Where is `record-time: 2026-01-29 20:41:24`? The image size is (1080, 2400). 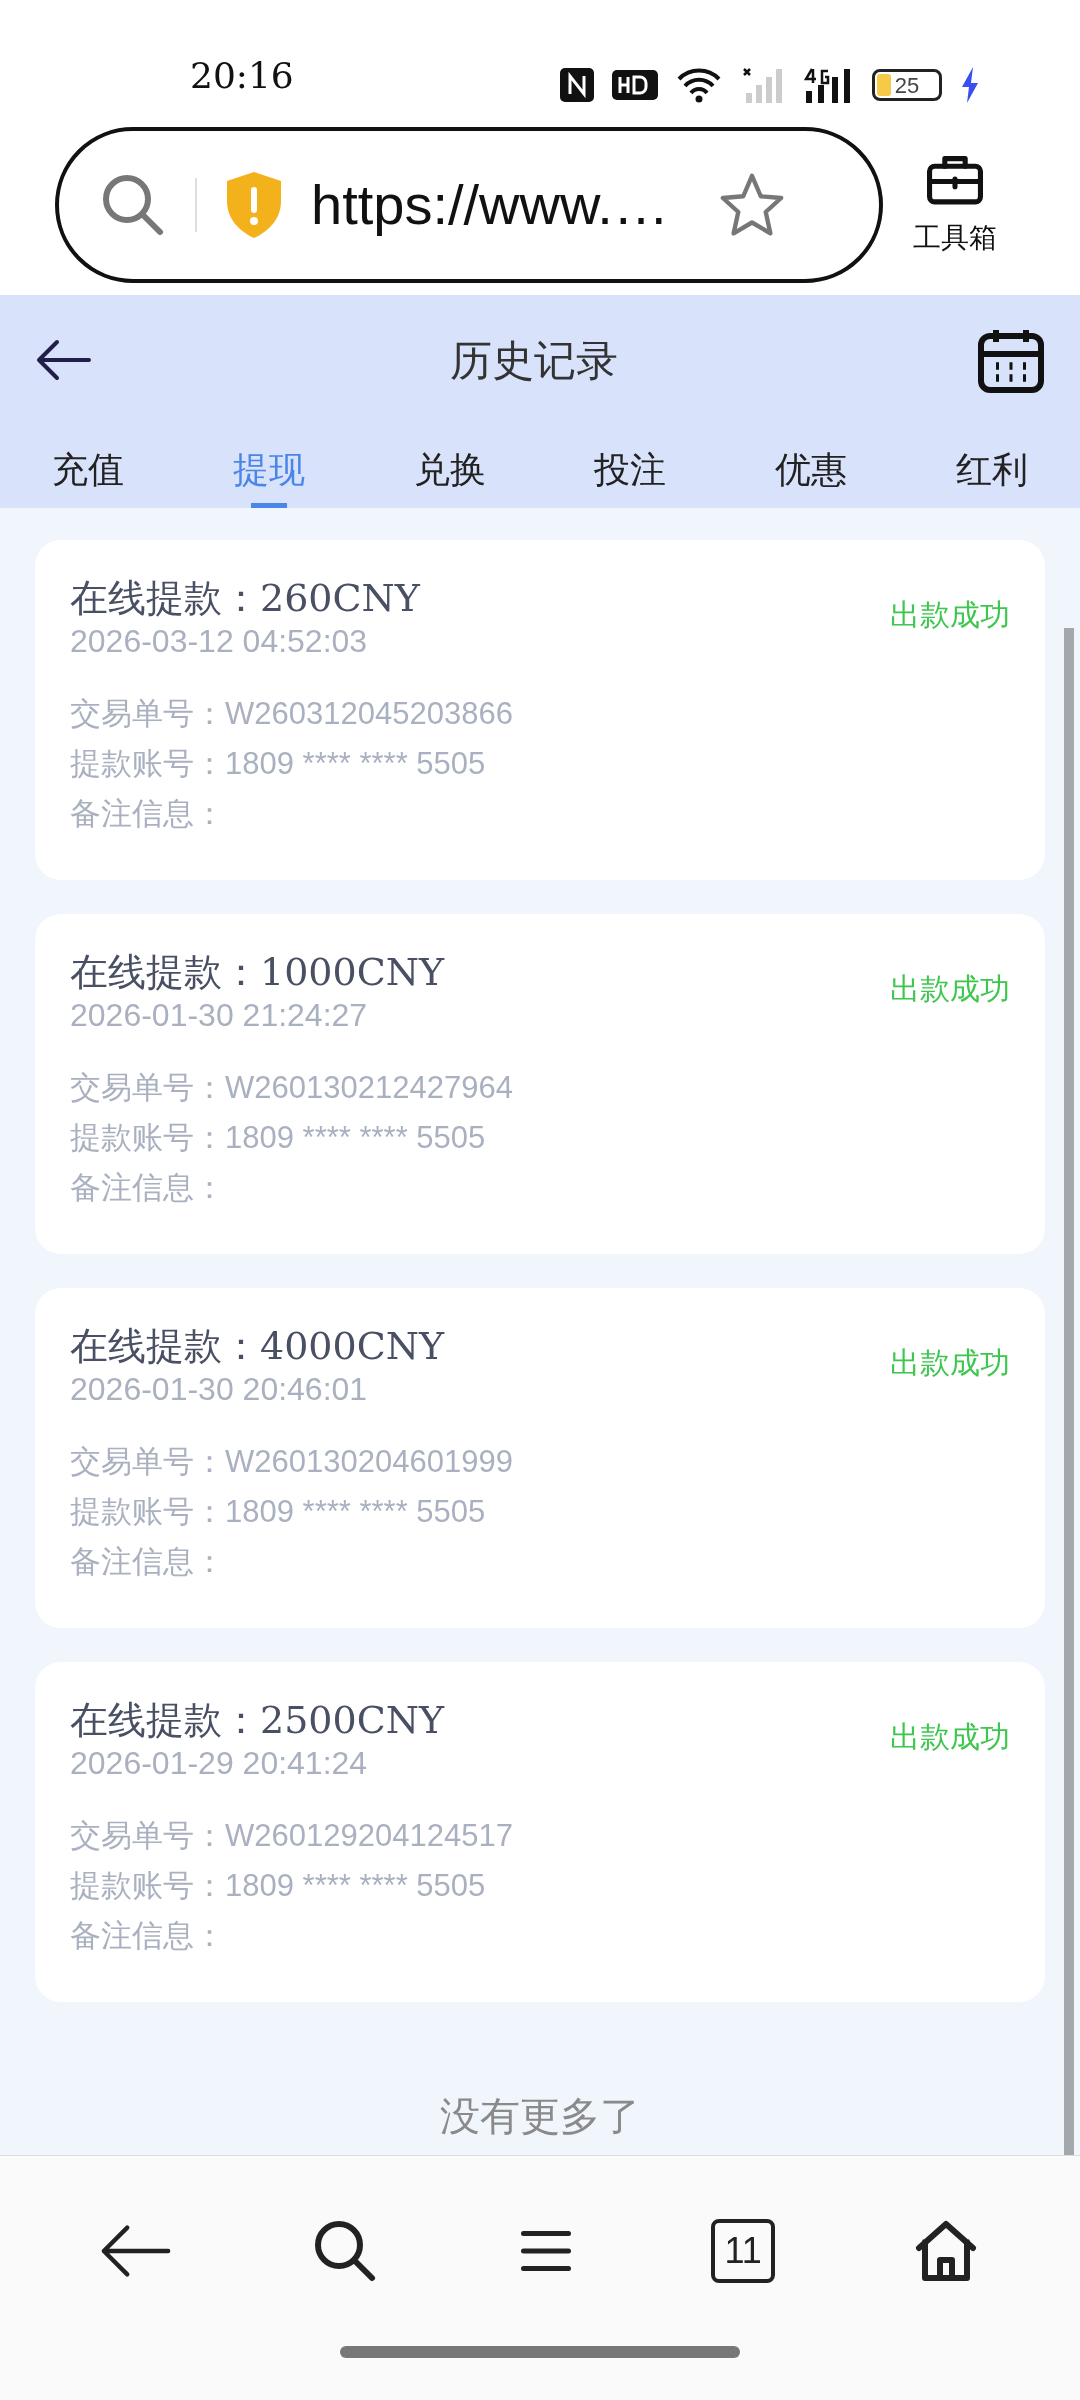
record-time: 2026-01-29 20:41:24 is located at coordinates (219, 1763).